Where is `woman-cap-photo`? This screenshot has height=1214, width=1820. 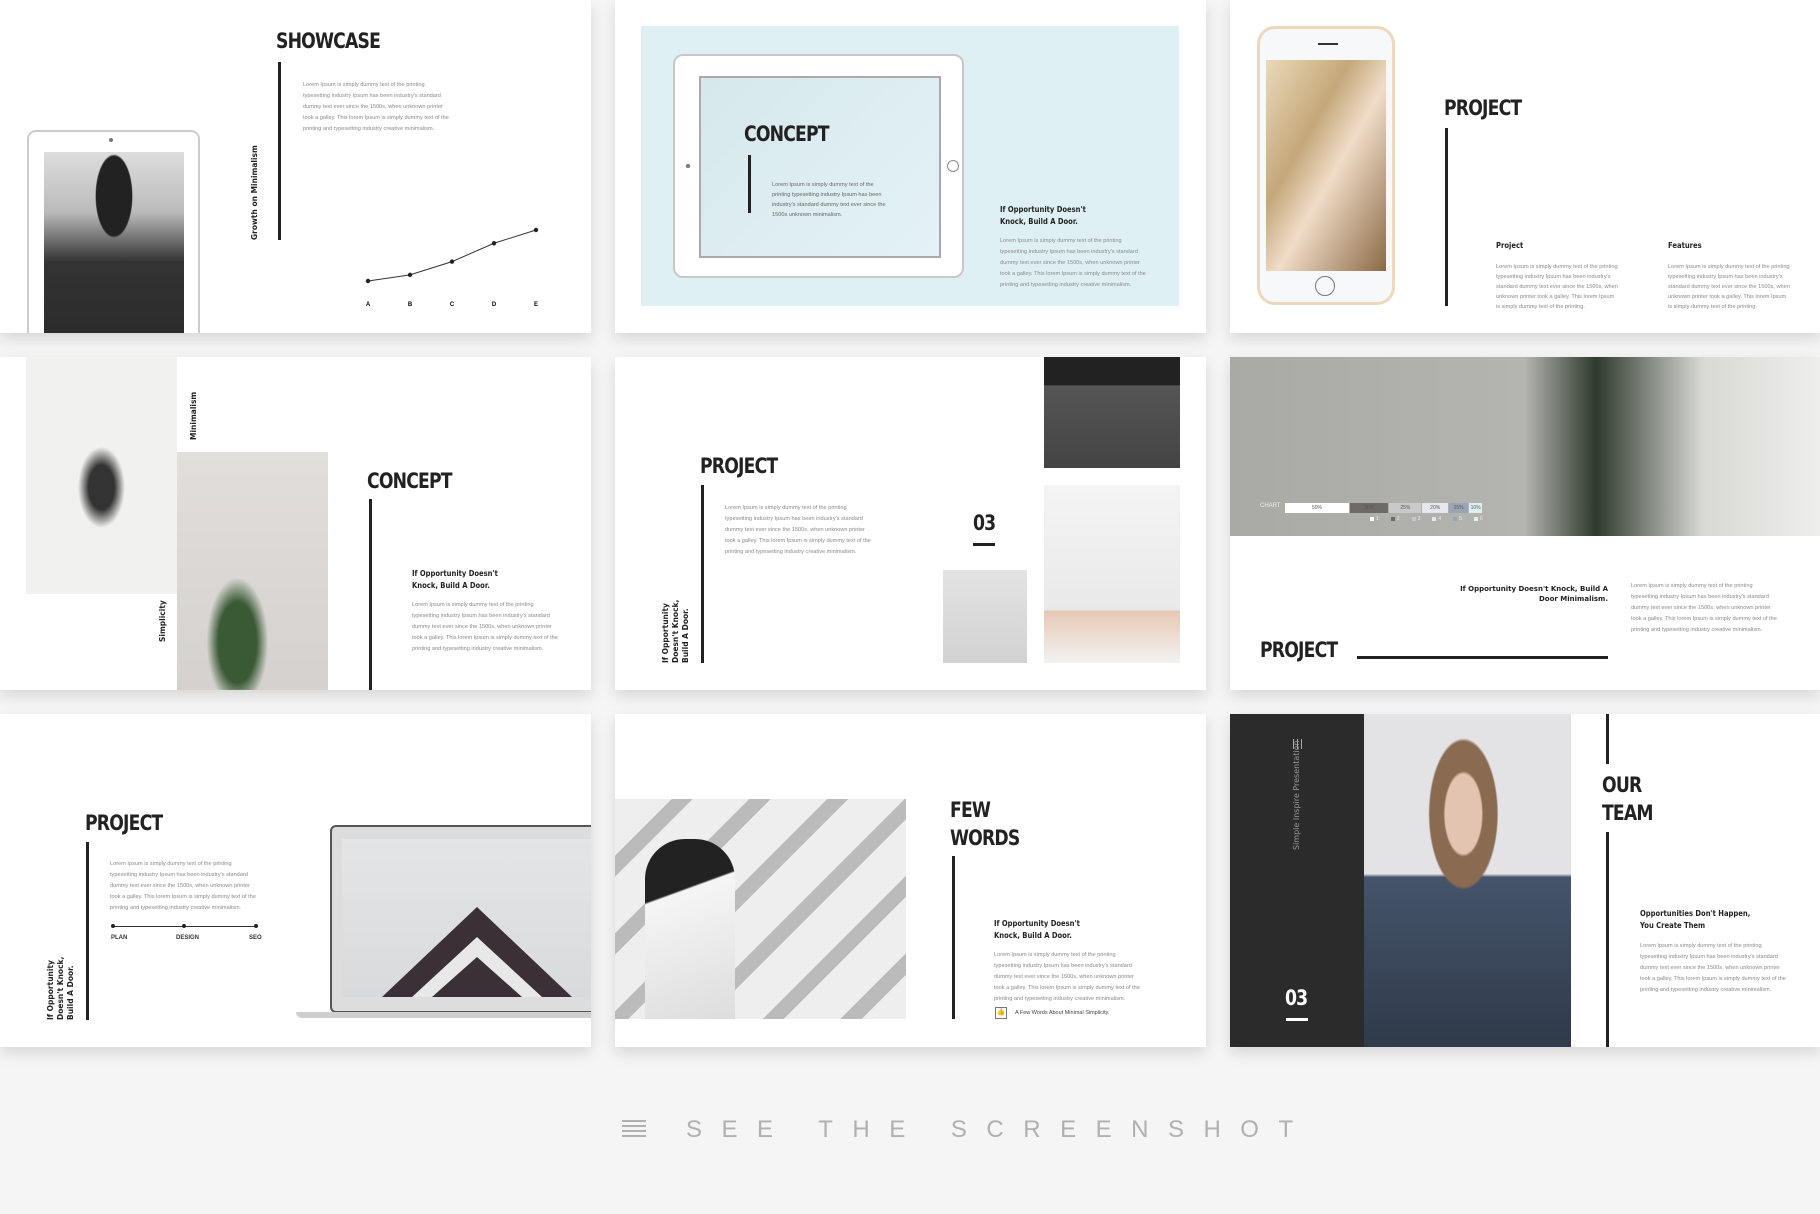
woman-cap-photo is located at coordinates (114, 242).